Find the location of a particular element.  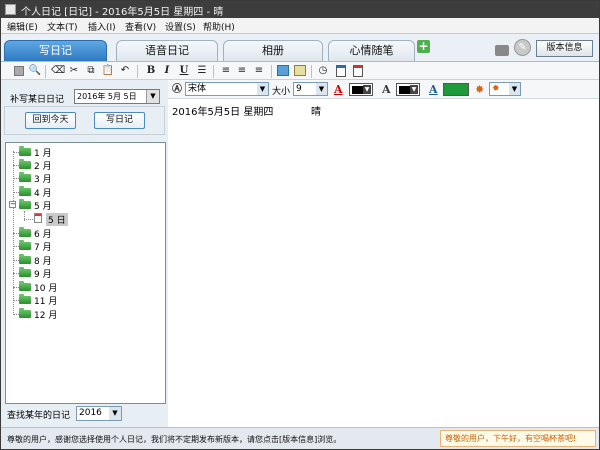

tree-month-7: 7 月 is located at coordinates (36, 246).